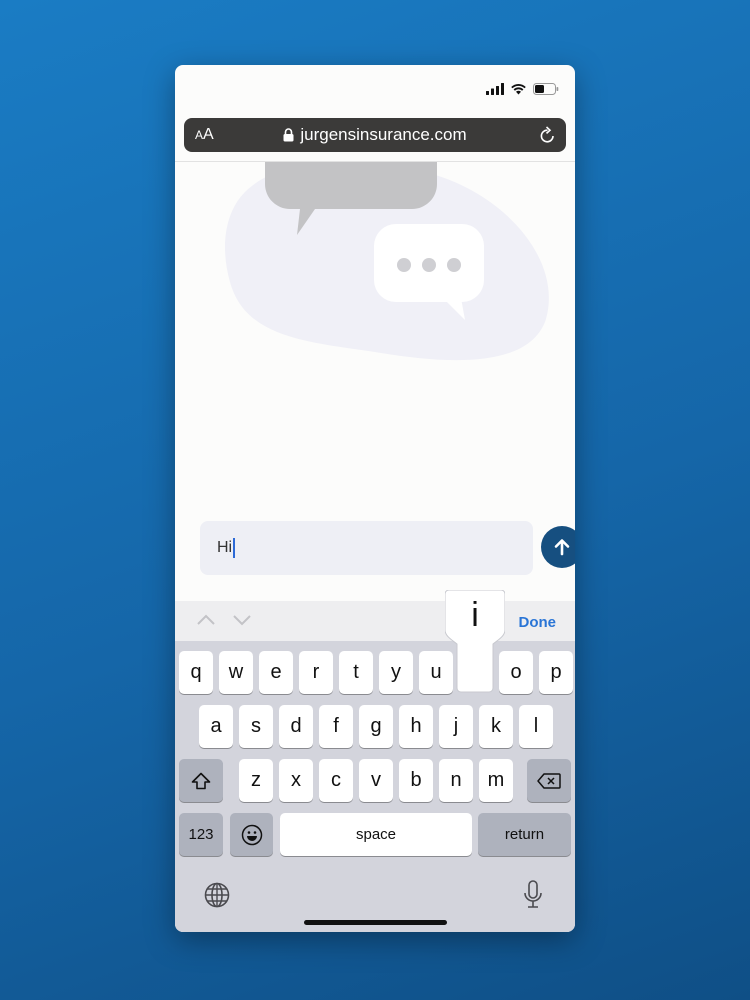 The height and width of the screenshot is (1000, 750). I want to click on chat-bubbles-illustration, so click(387, 261).